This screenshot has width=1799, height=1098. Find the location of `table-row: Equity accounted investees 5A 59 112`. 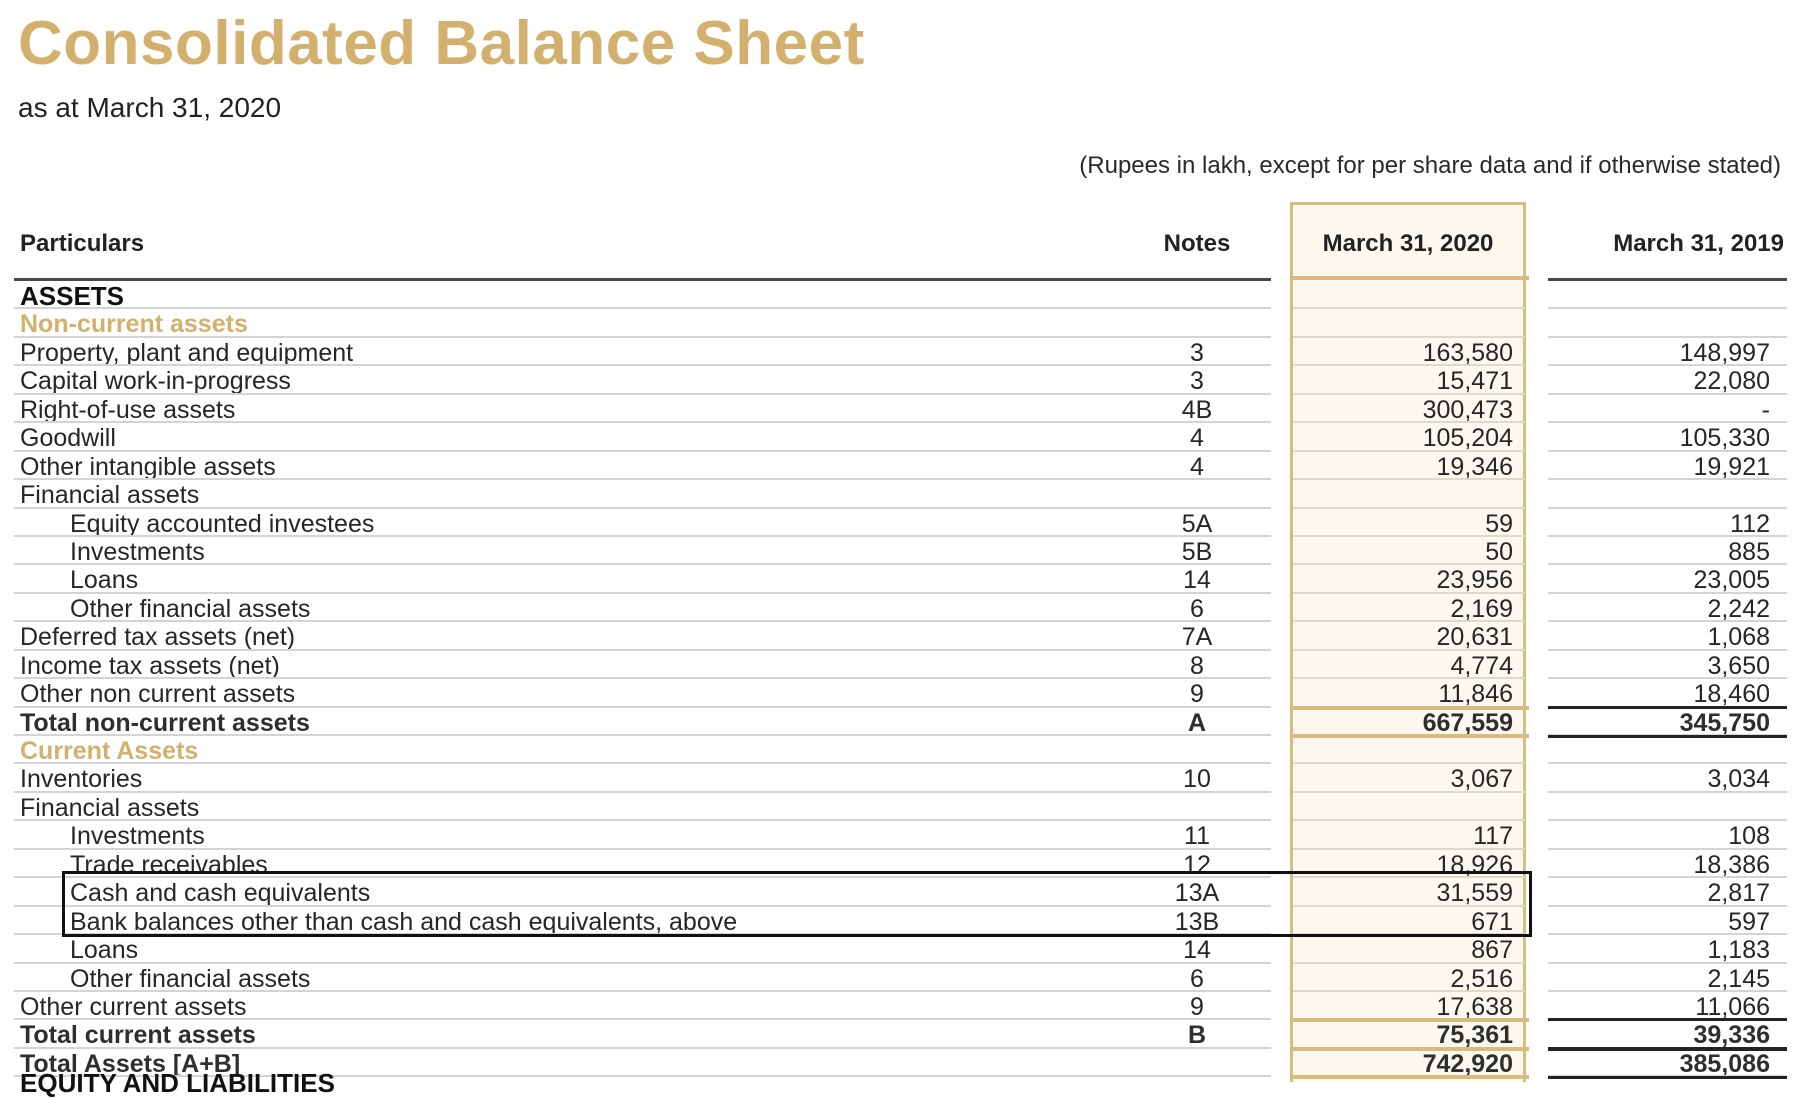

table-row: Equity accounted investees 5A 59 112 is located at coordinates (899, 523).